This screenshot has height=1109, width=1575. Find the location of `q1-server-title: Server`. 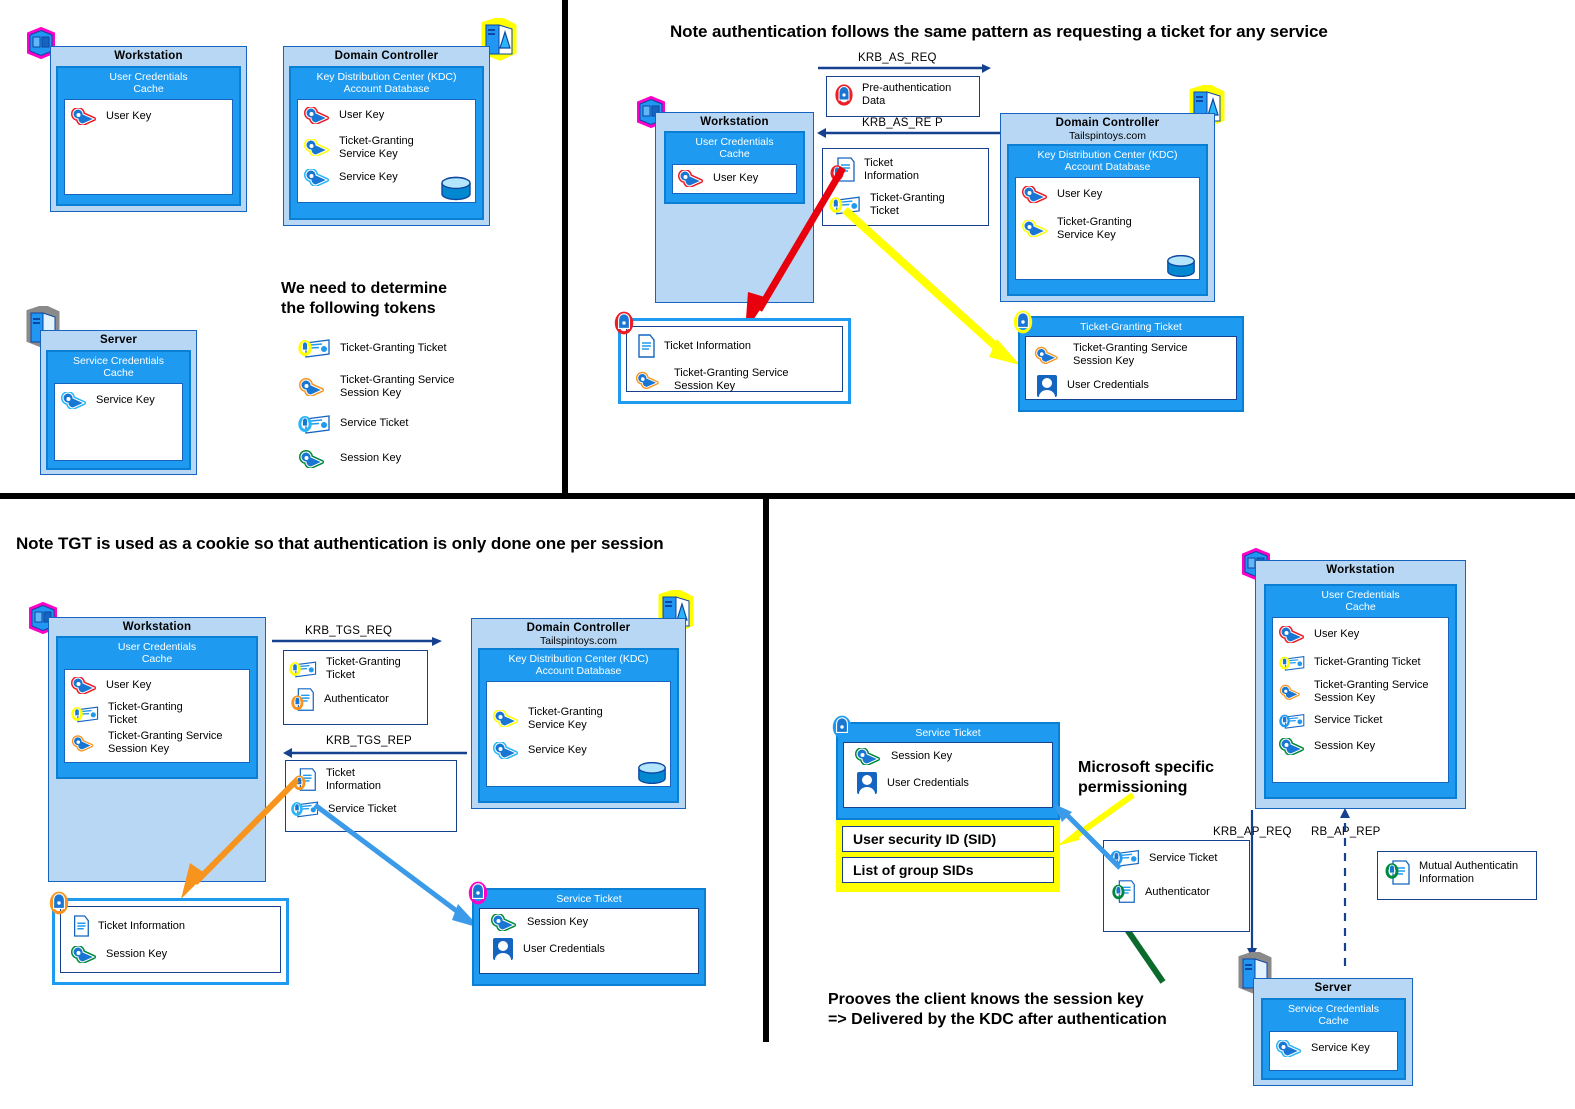

q1-server-title: Server is located at coordinates (118, 340).